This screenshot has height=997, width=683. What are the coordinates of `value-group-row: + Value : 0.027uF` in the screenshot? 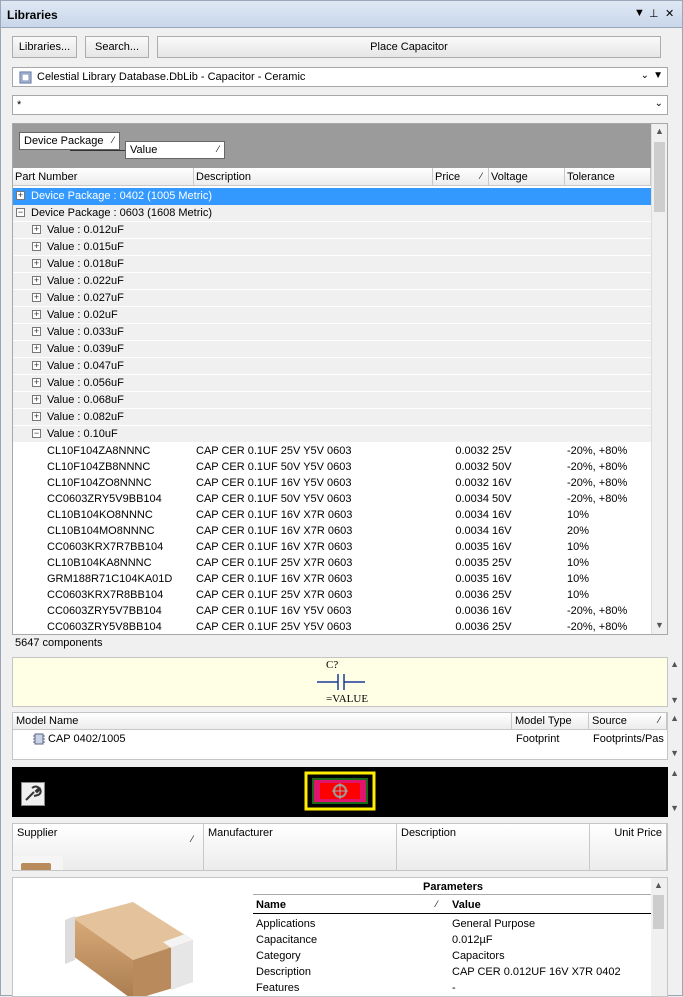 It's located at (332, 298).